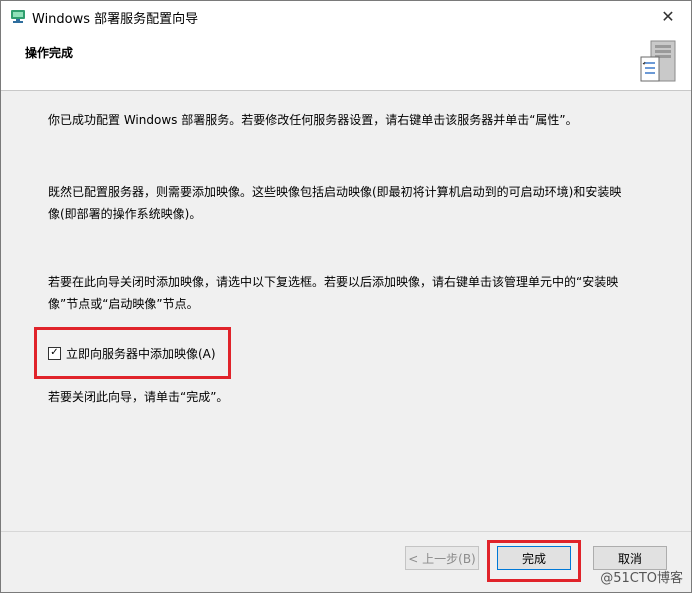 The width and height of the screenshot is (692, 593). What do you see at coordinates (534, 558) in the screenshot?
I see `finish-button: 完成` at bounding box center [534, 558].